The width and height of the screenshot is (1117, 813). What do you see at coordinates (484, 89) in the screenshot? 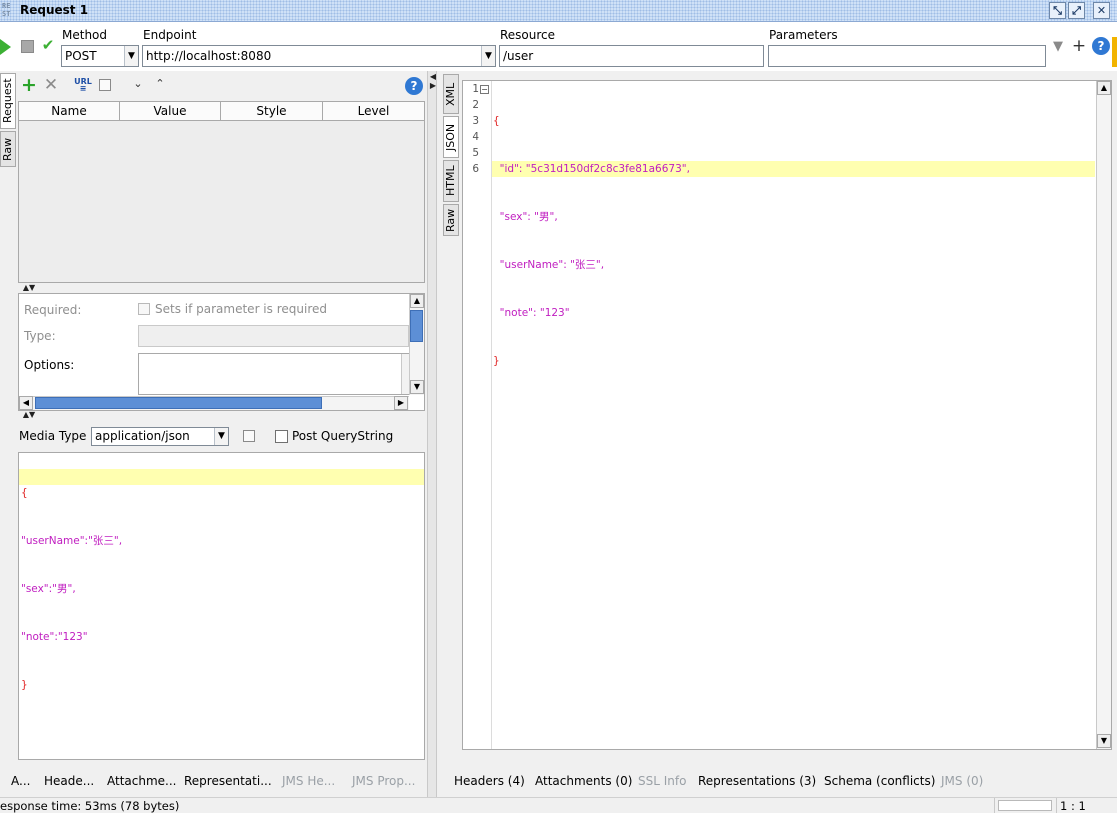
I see `fold-toggle-icon: −` at bounding box center [484, 89].